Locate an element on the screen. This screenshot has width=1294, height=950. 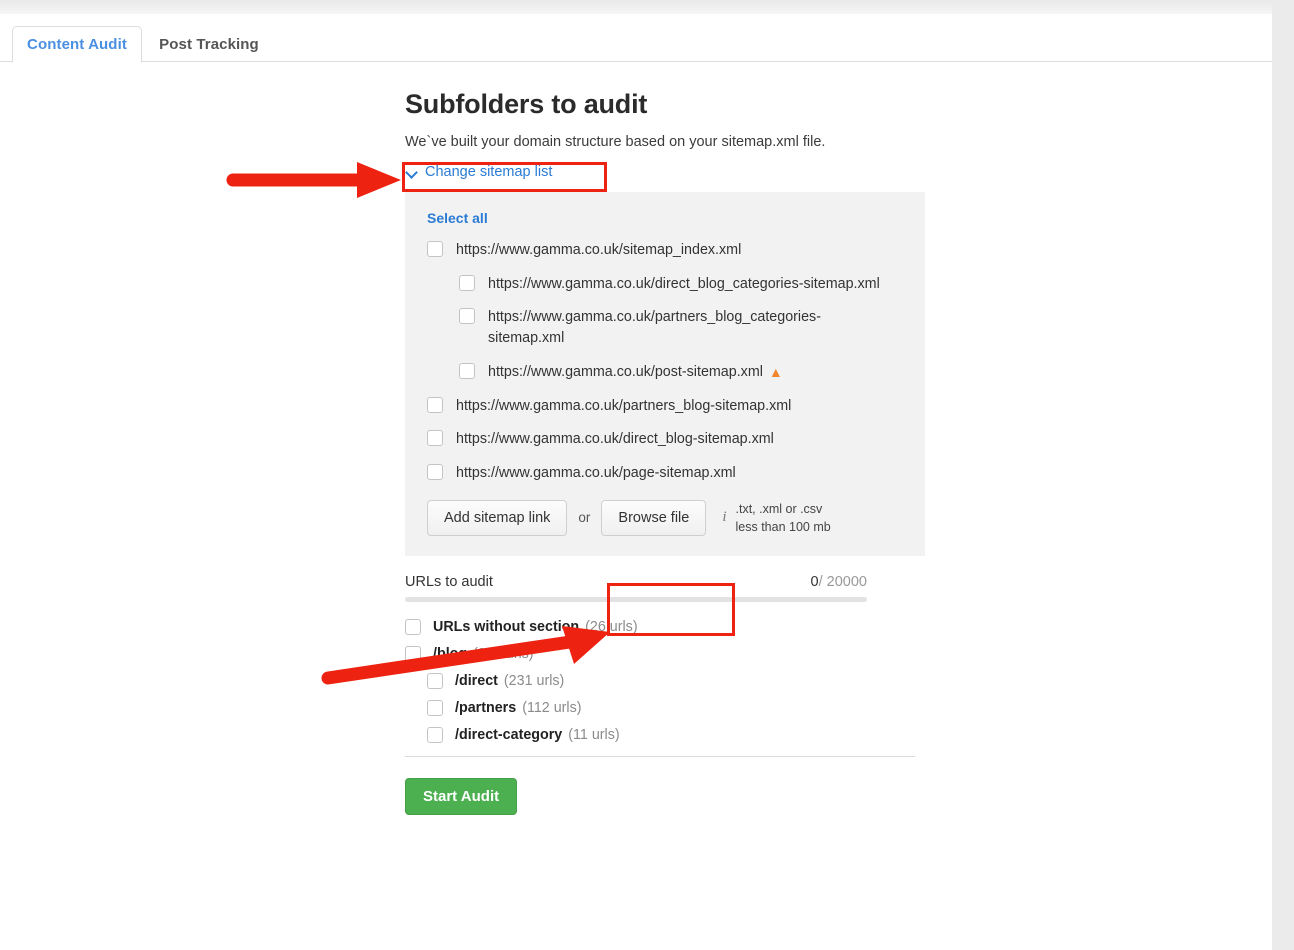
file-format-line2: less than 100 mb is located at coordinates (783, 526).